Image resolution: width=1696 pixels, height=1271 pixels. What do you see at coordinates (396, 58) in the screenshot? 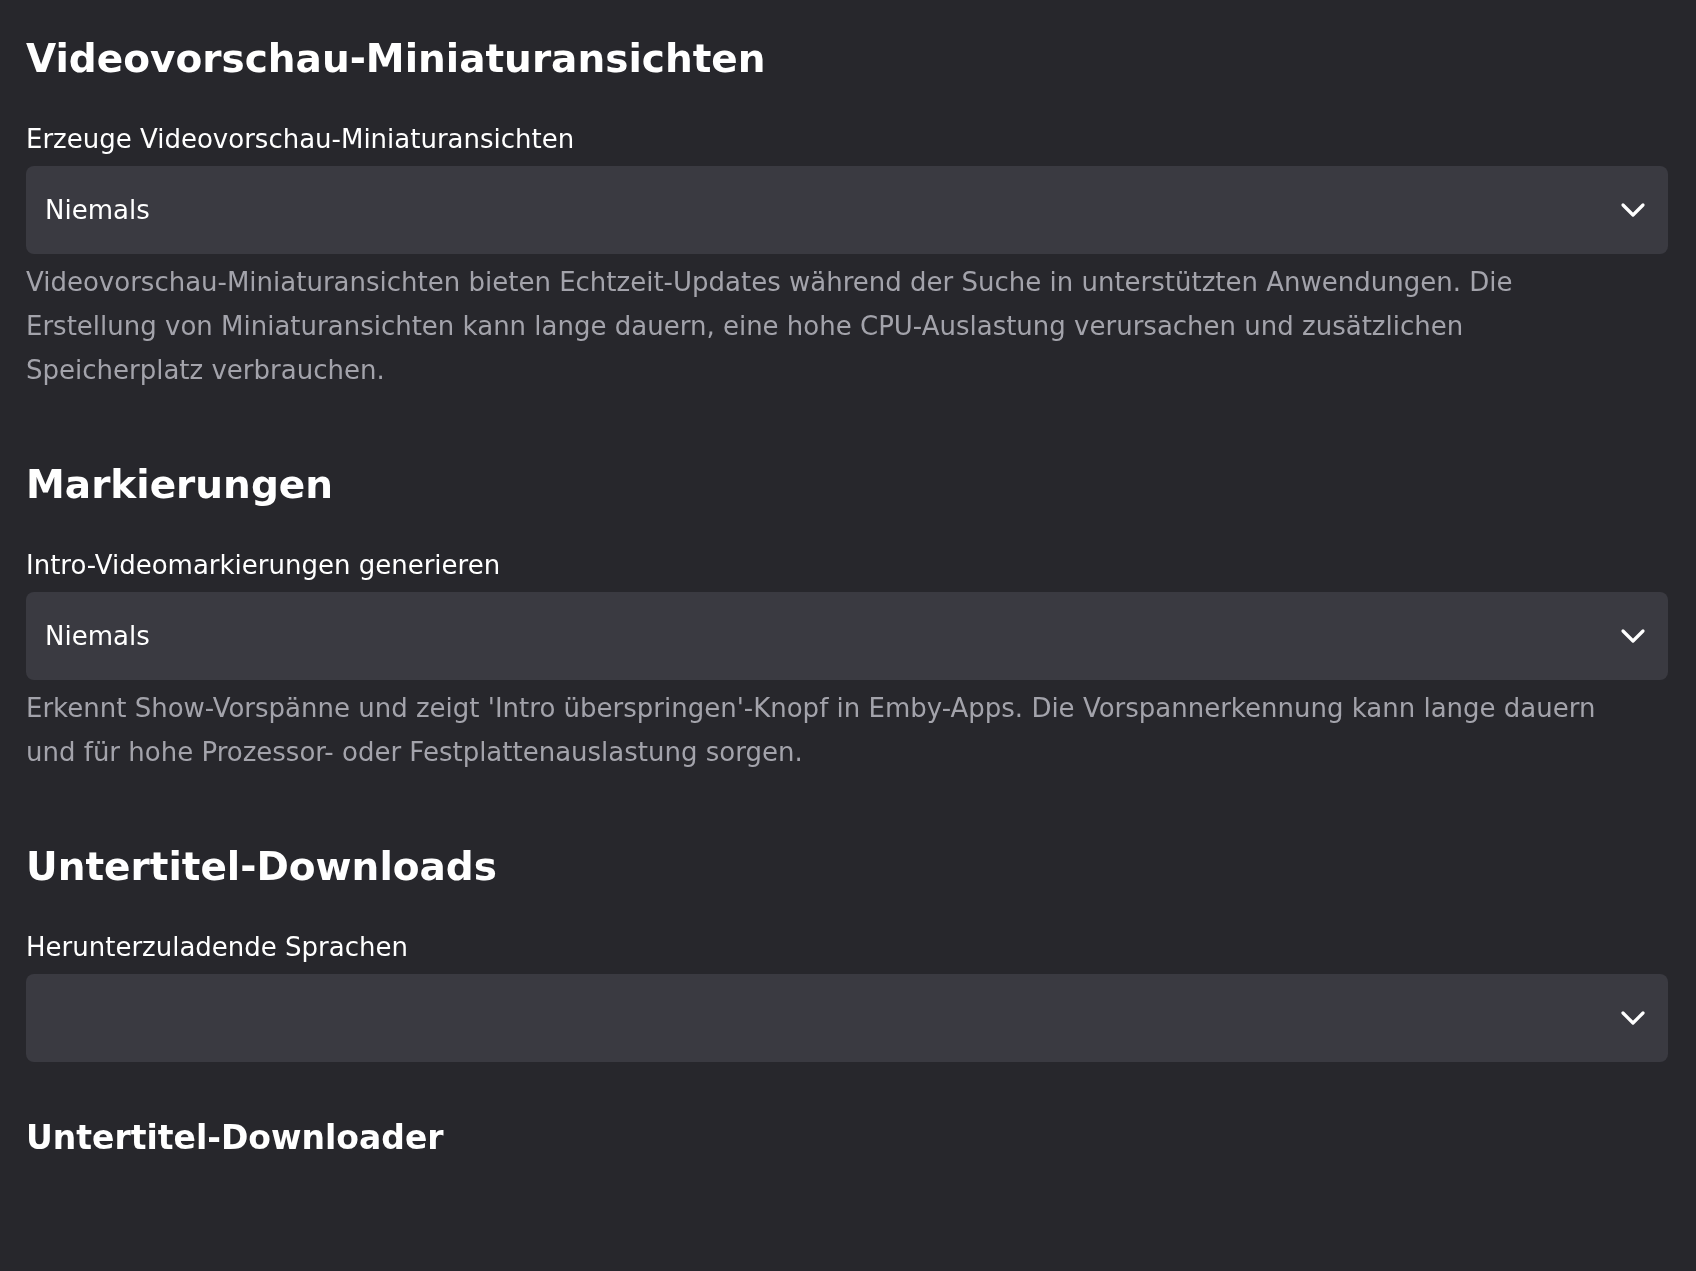
I see `section-heading: Videovorschau-Miniaturansichten` at bounding box center [396, 58].